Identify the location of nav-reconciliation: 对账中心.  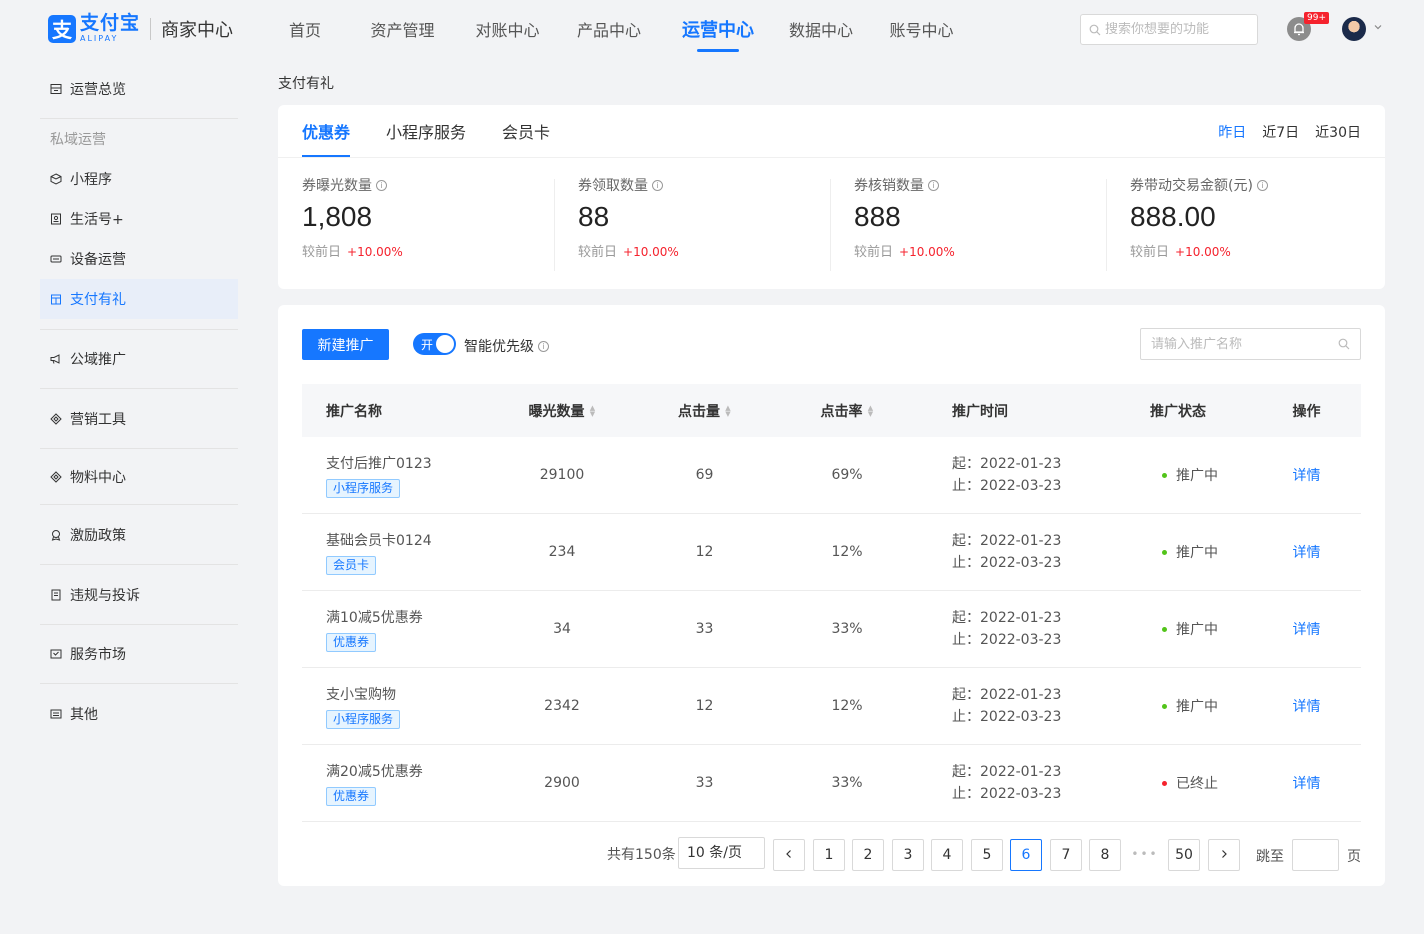
(507, 29).